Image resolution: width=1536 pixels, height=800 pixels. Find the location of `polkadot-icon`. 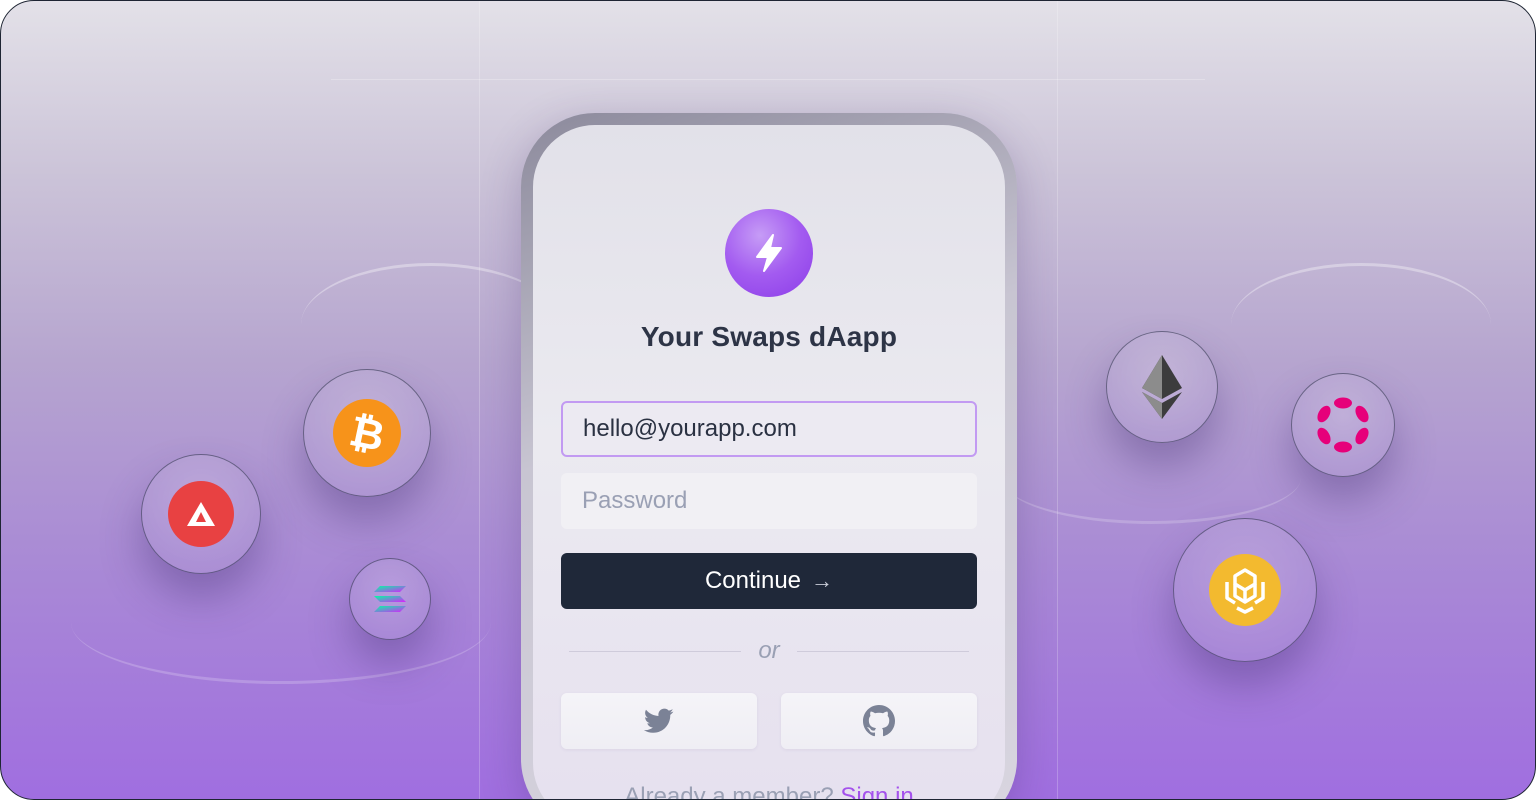

polkadot-icon is located at coordinates (1343, 425).